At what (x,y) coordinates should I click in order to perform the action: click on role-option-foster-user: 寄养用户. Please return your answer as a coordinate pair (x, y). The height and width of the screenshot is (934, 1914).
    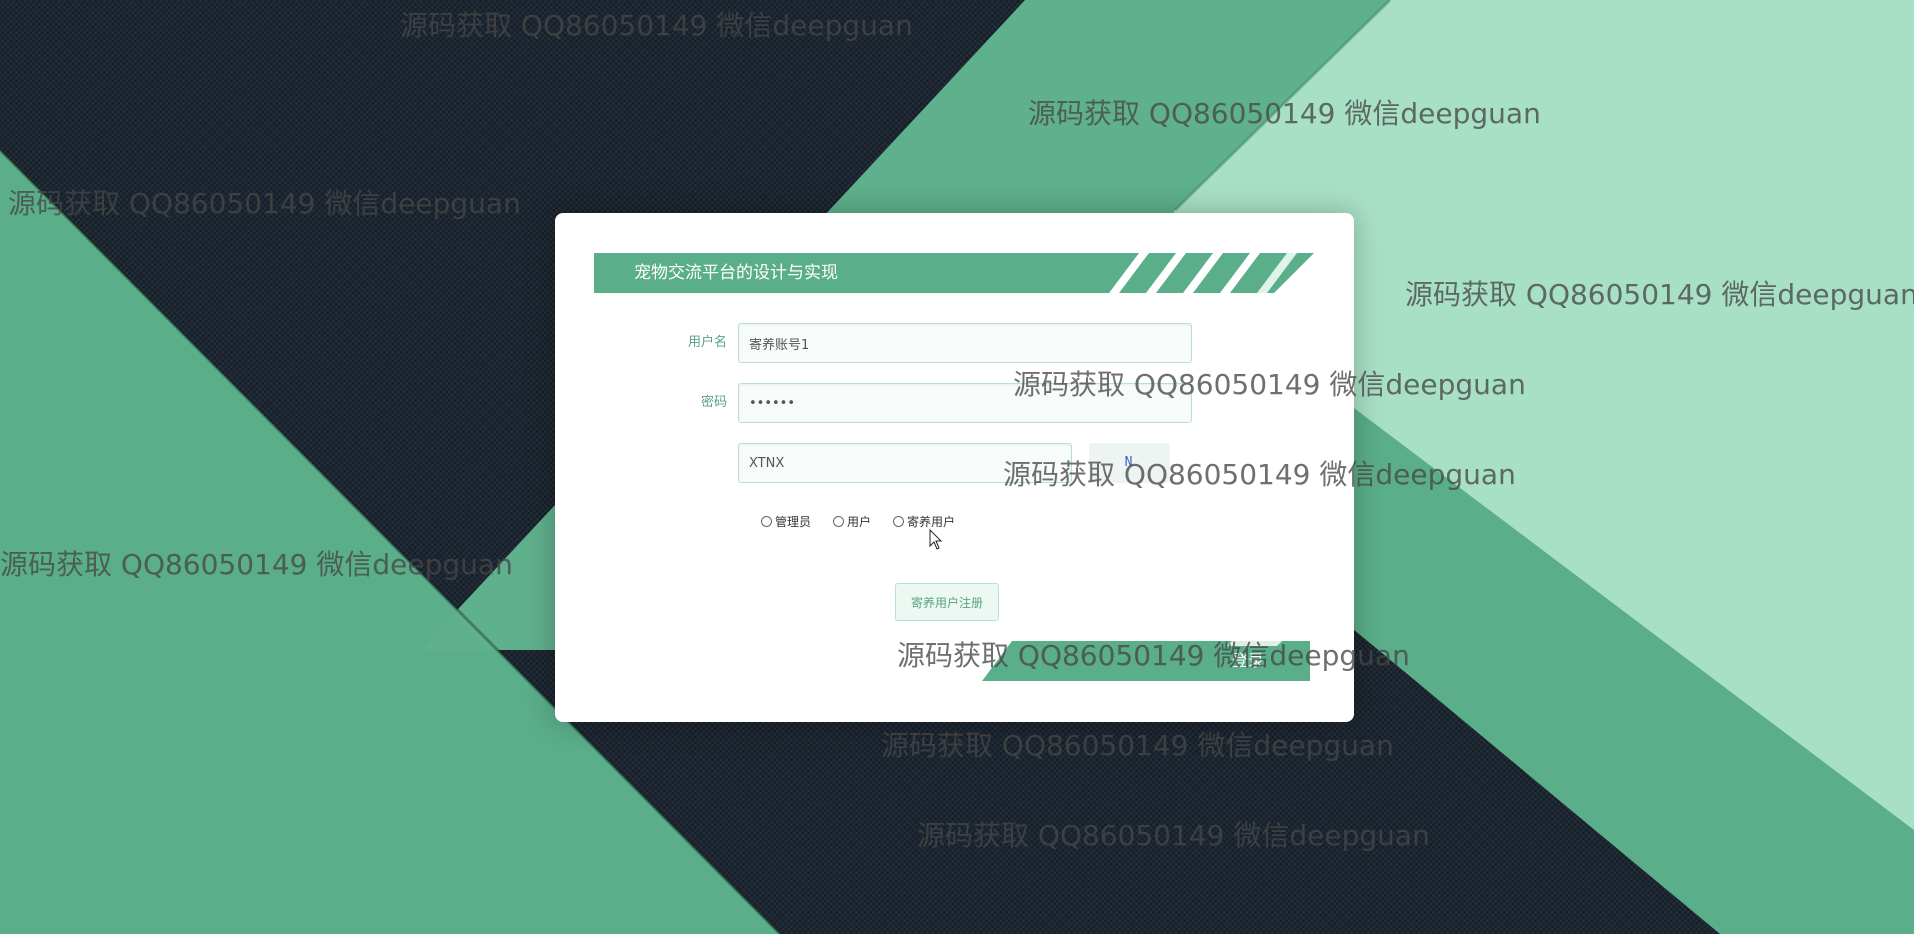
    Looking at the image, I should click on (924, 521).